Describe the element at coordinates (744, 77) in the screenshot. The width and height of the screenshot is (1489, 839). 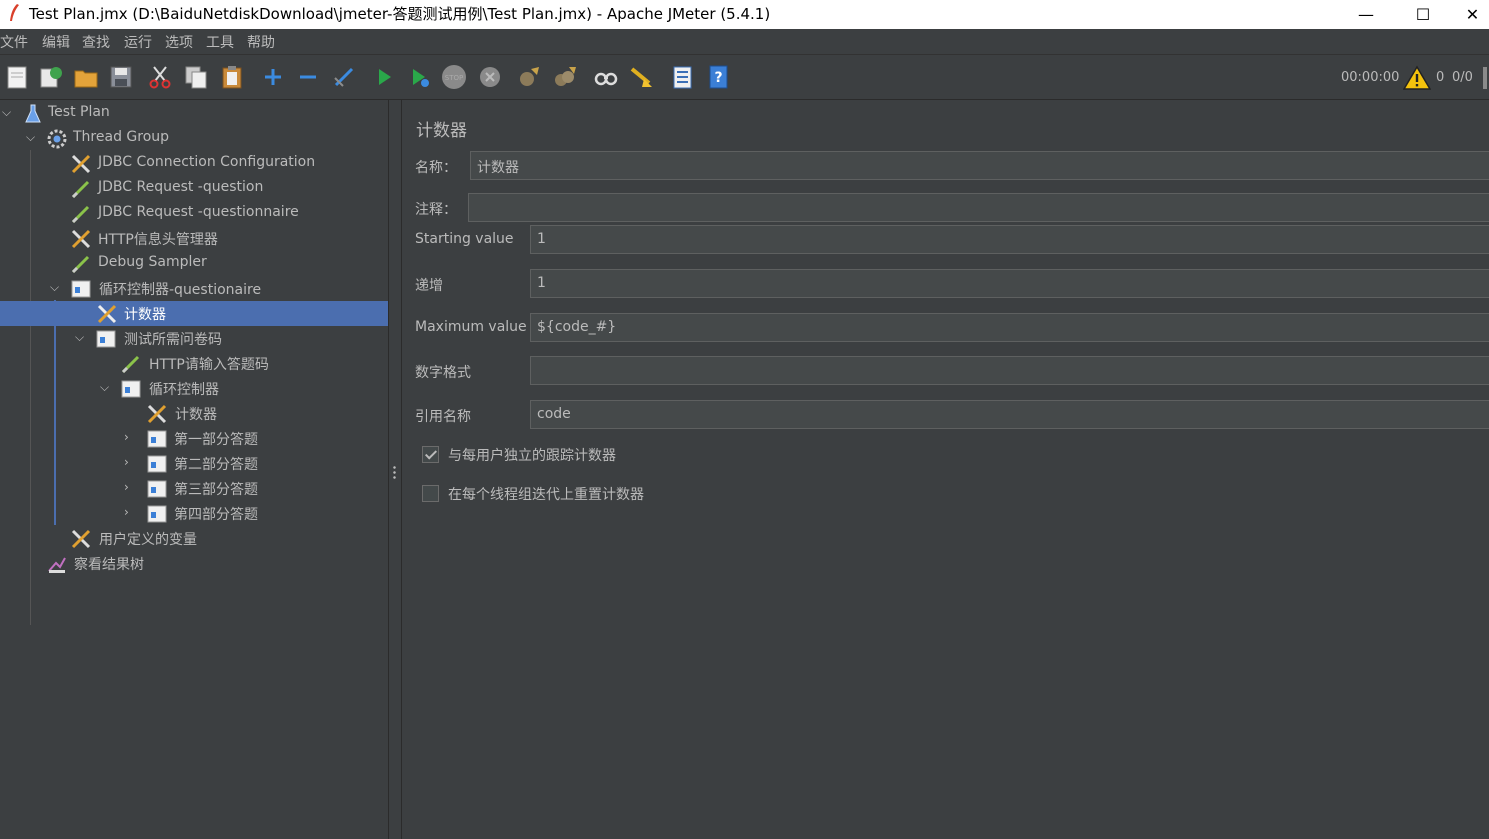
I see `toolbar: STOP ? 00:00:00 0 0/0` at that location.